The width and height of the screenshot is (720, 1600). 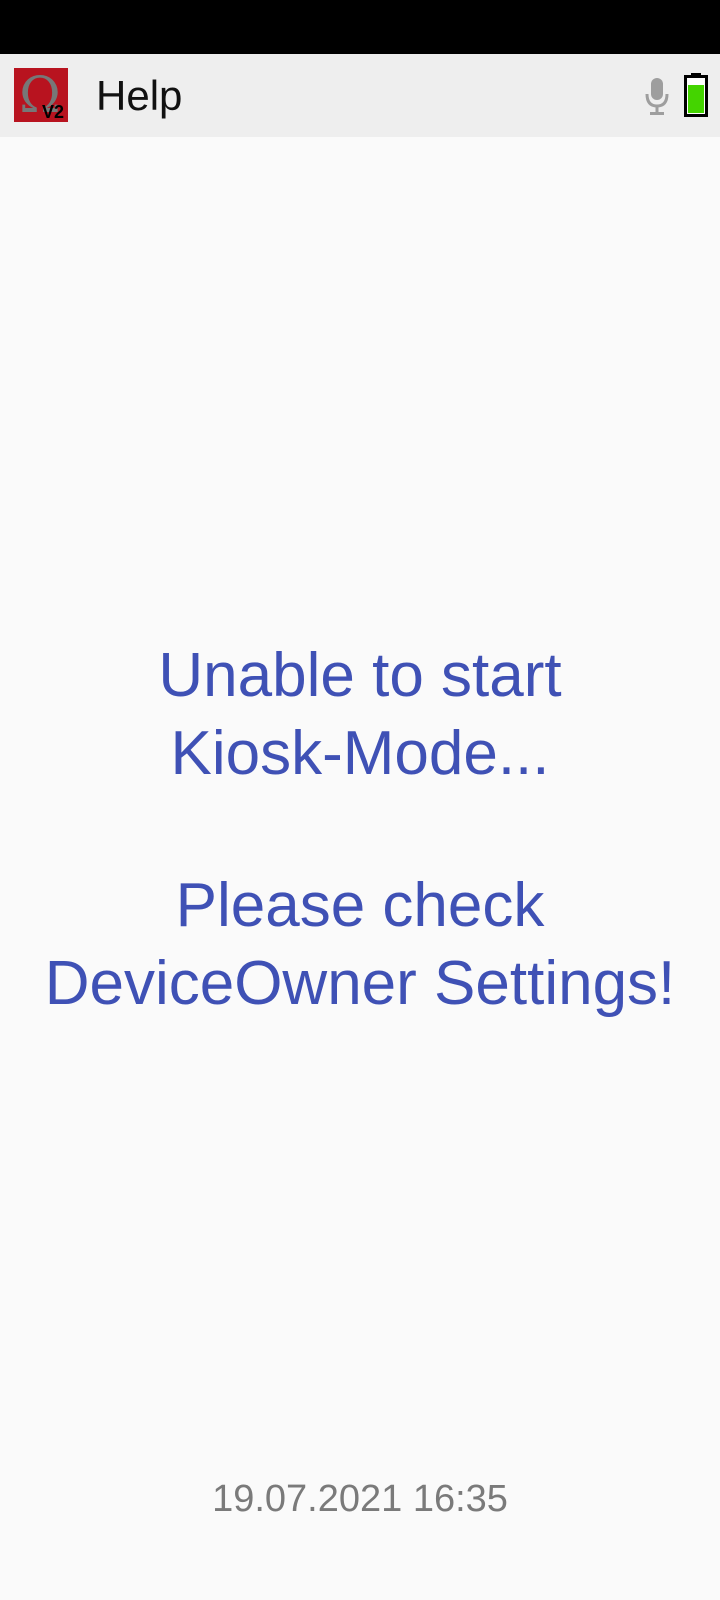 What do you see at coordinates (696, 95) in the screenshot?
I see `battery-icon` at bounding box center [696, 95].